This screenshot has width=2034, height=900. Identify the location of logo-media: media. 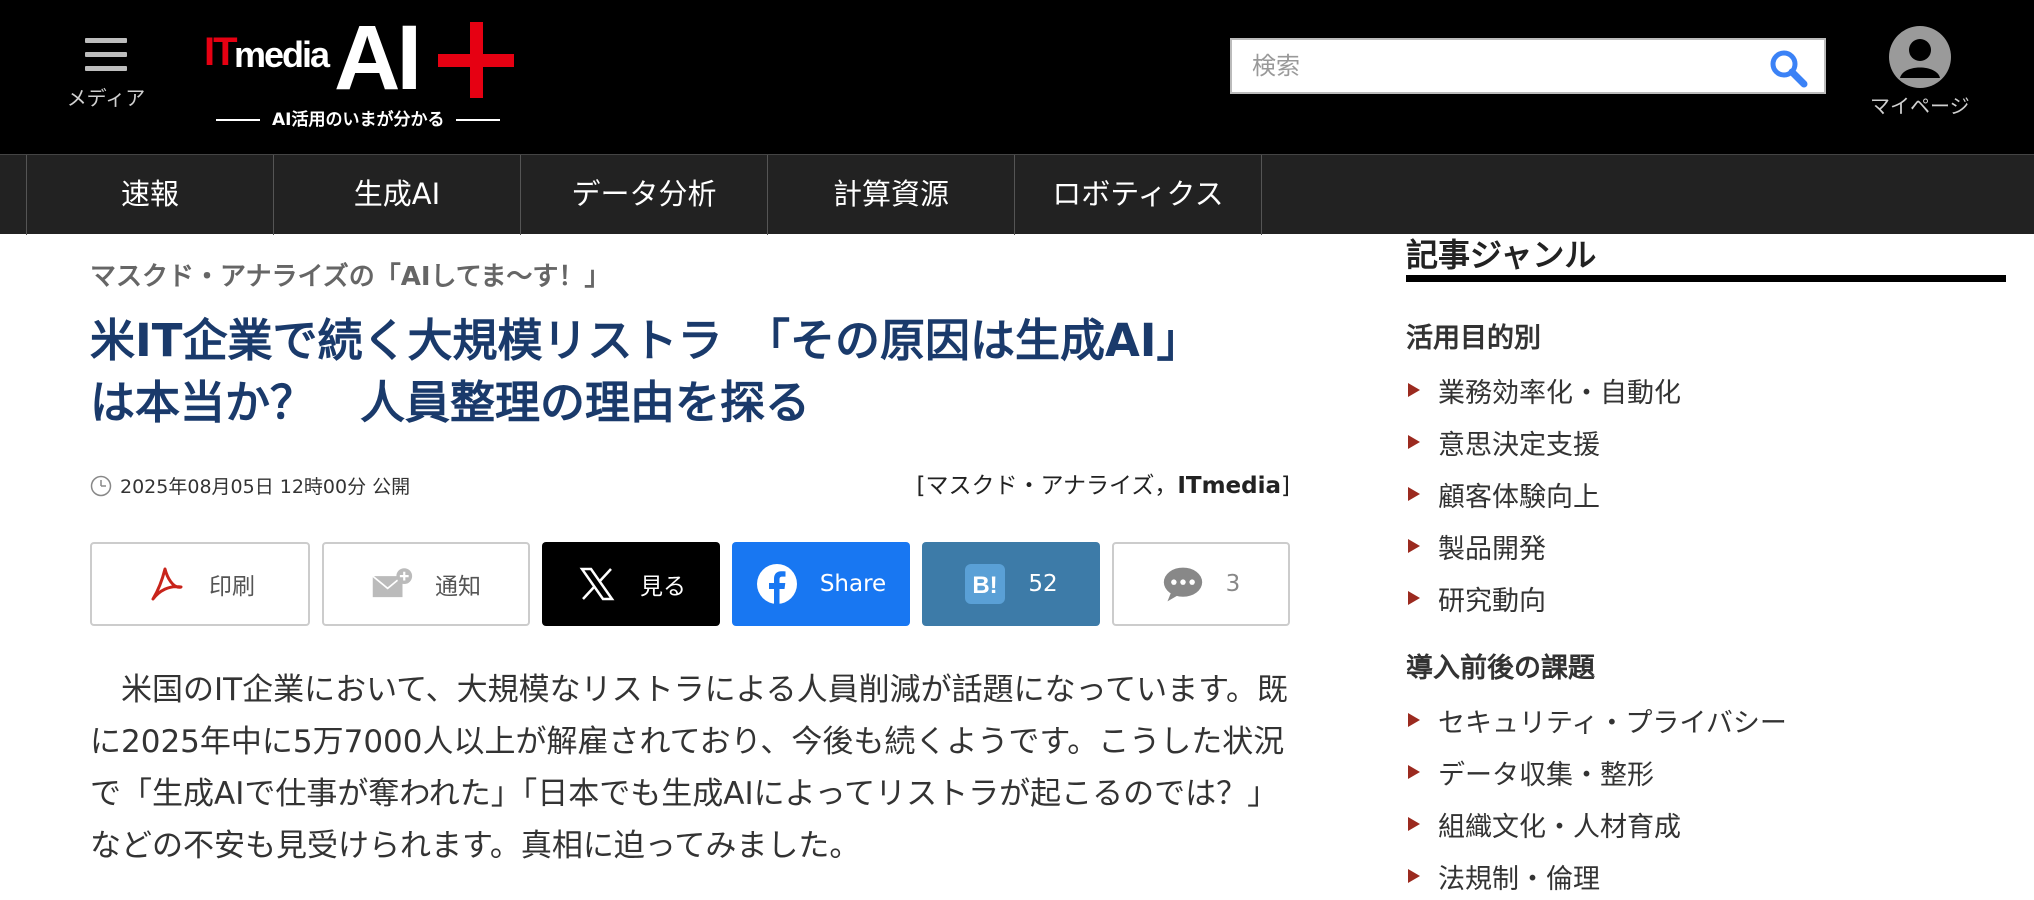
(282, 54).